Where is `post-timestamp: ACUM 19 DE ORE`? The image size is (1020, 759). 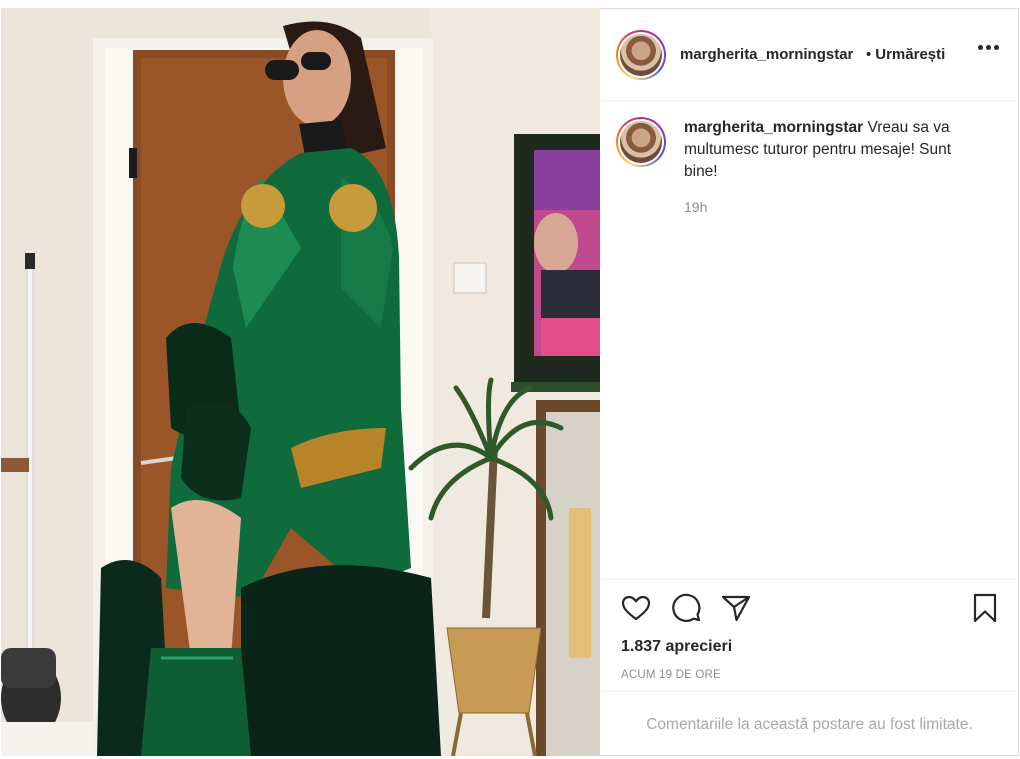 post-timestamp: ACUM 19 DE ORE is located at coordinates (671, 675).